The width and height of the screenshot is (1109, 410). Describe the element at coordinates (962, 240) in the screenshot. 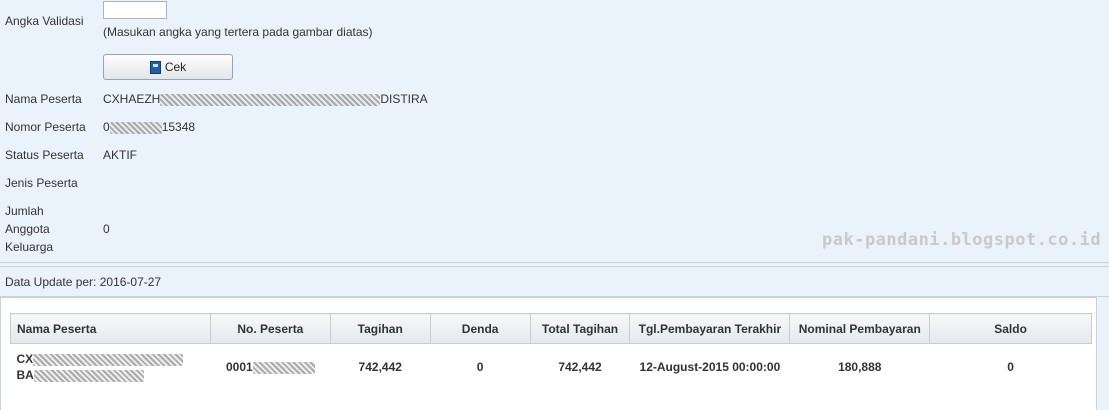

I see `watermark: pak-pandani.blogspot.co.id` at that location.